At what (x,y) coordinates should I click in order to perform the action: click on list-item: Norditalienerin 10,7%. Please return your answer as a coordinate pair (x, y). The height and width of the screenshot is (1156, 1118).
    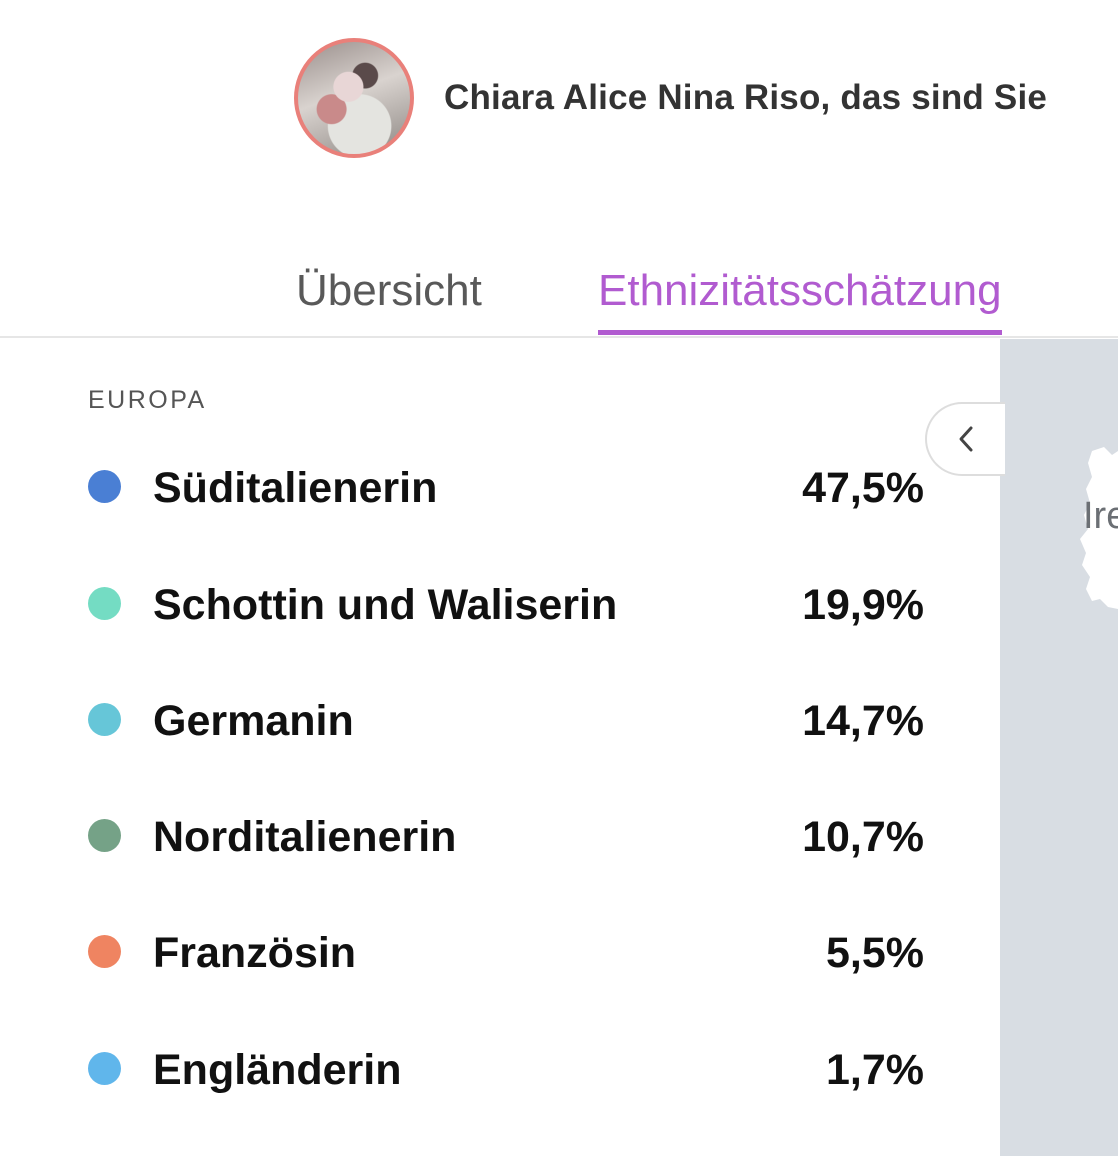
    Looking at the image, I should click on (506, 837).